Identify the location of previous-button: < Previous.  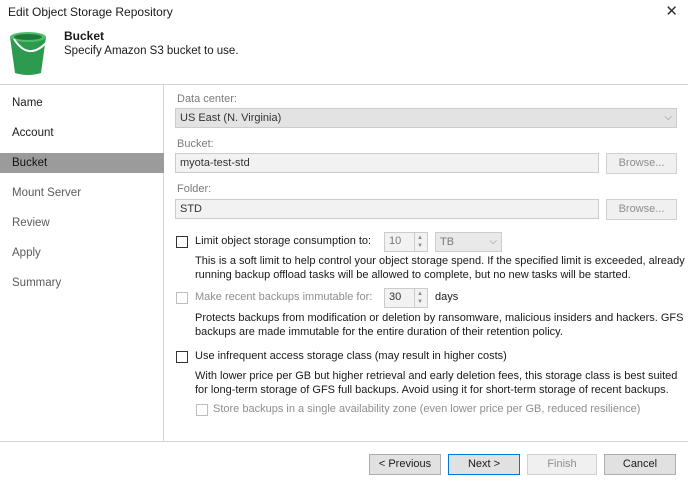
(405, 464).